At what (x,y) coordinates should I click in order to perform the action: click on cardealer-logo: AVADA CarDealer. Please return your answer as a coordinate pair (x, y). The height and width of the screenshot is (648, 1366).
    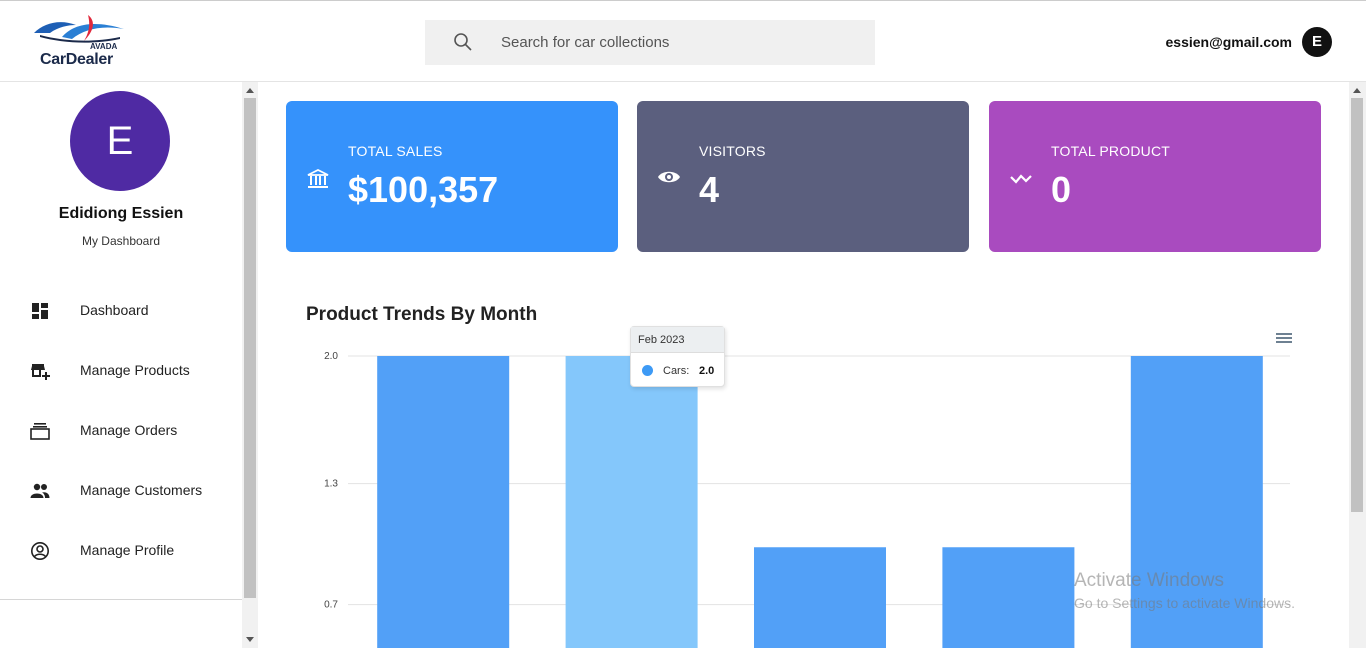
    Looking at the image, I should click on (80, 41).